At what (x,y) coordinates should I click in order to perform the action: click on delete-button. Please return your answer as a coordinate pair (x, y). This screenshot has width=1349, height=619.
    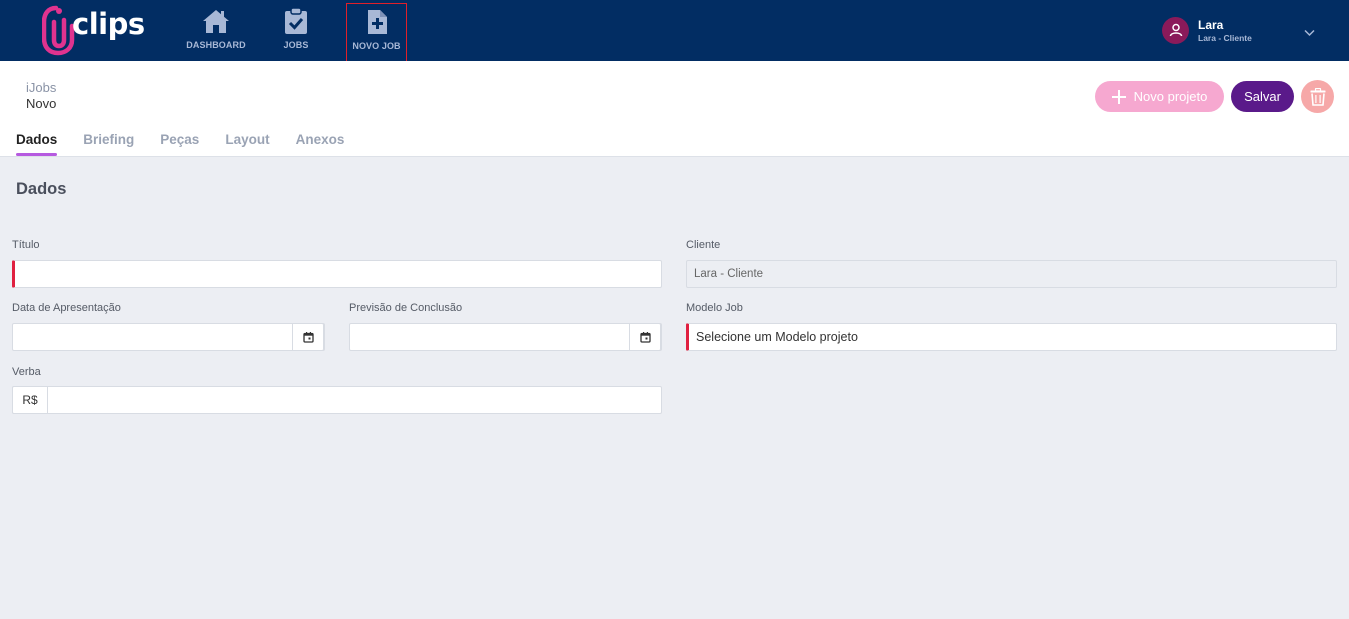
    Looking at the image, I should click on (1317, 96).